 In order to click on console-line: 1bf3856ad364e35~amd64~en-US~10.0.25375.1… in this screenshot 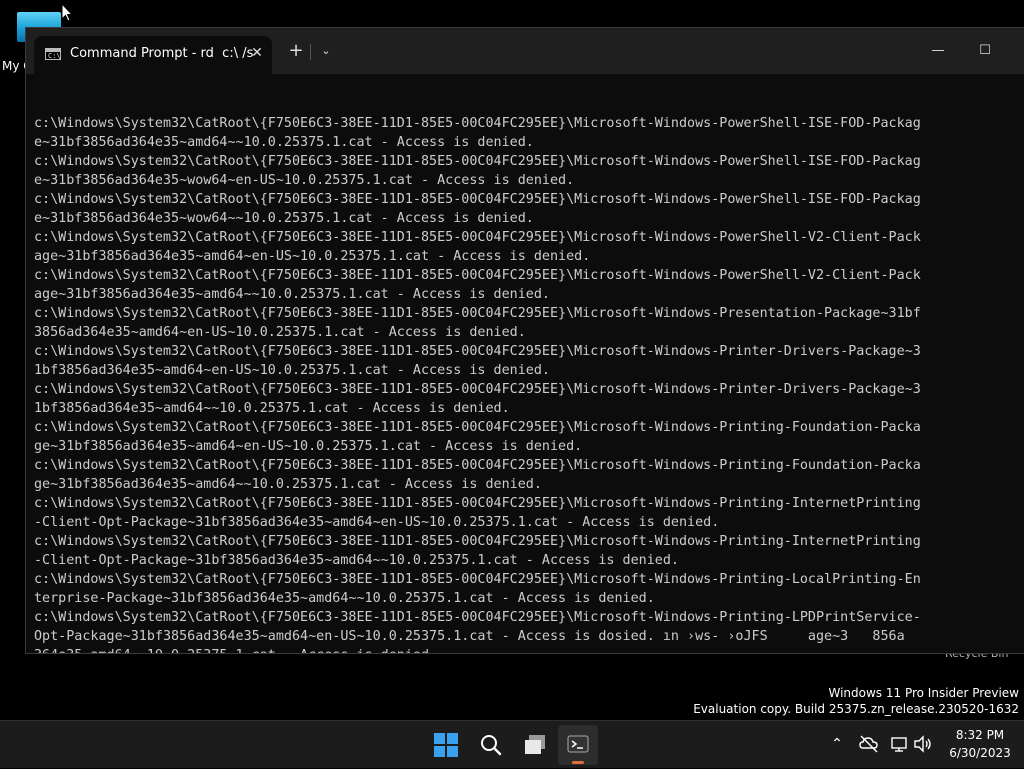, I will do `click(292, 370)`.